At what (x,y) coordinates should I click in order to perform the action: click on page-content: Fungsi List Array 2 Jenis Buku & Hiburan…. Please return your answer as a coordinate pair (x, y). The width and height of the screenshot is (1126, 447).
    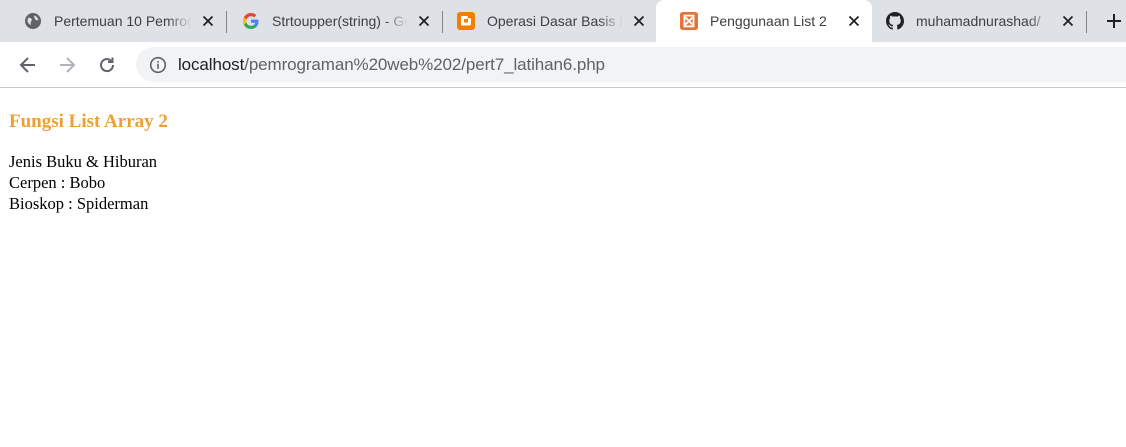
    Looking at the image, I should click on (88, 161).